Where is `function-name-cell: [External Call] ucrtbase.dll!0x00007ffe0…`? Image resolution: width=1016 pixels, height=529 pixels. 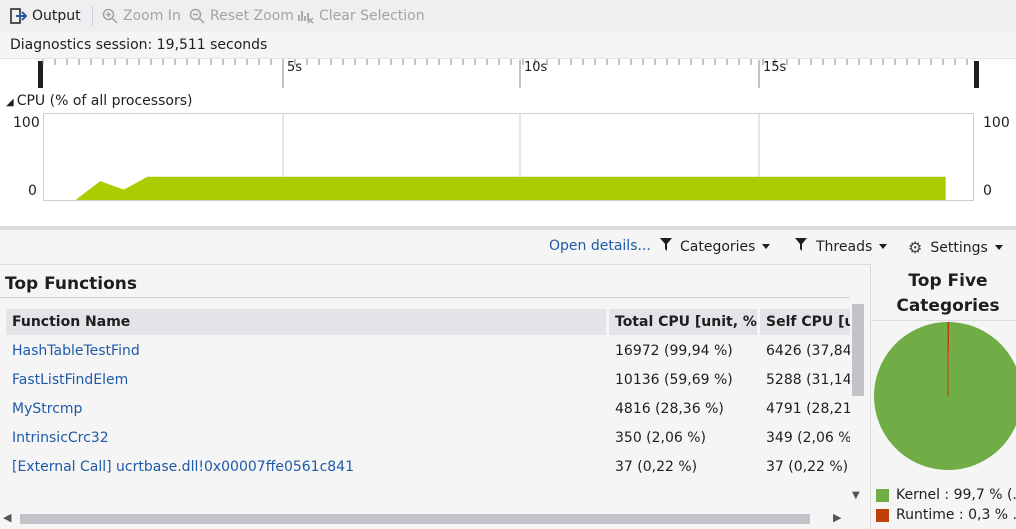 function-name-cell: [External Call] ucrtbase.dll!0x00007ffe0… is located at coordinates (307, 467).